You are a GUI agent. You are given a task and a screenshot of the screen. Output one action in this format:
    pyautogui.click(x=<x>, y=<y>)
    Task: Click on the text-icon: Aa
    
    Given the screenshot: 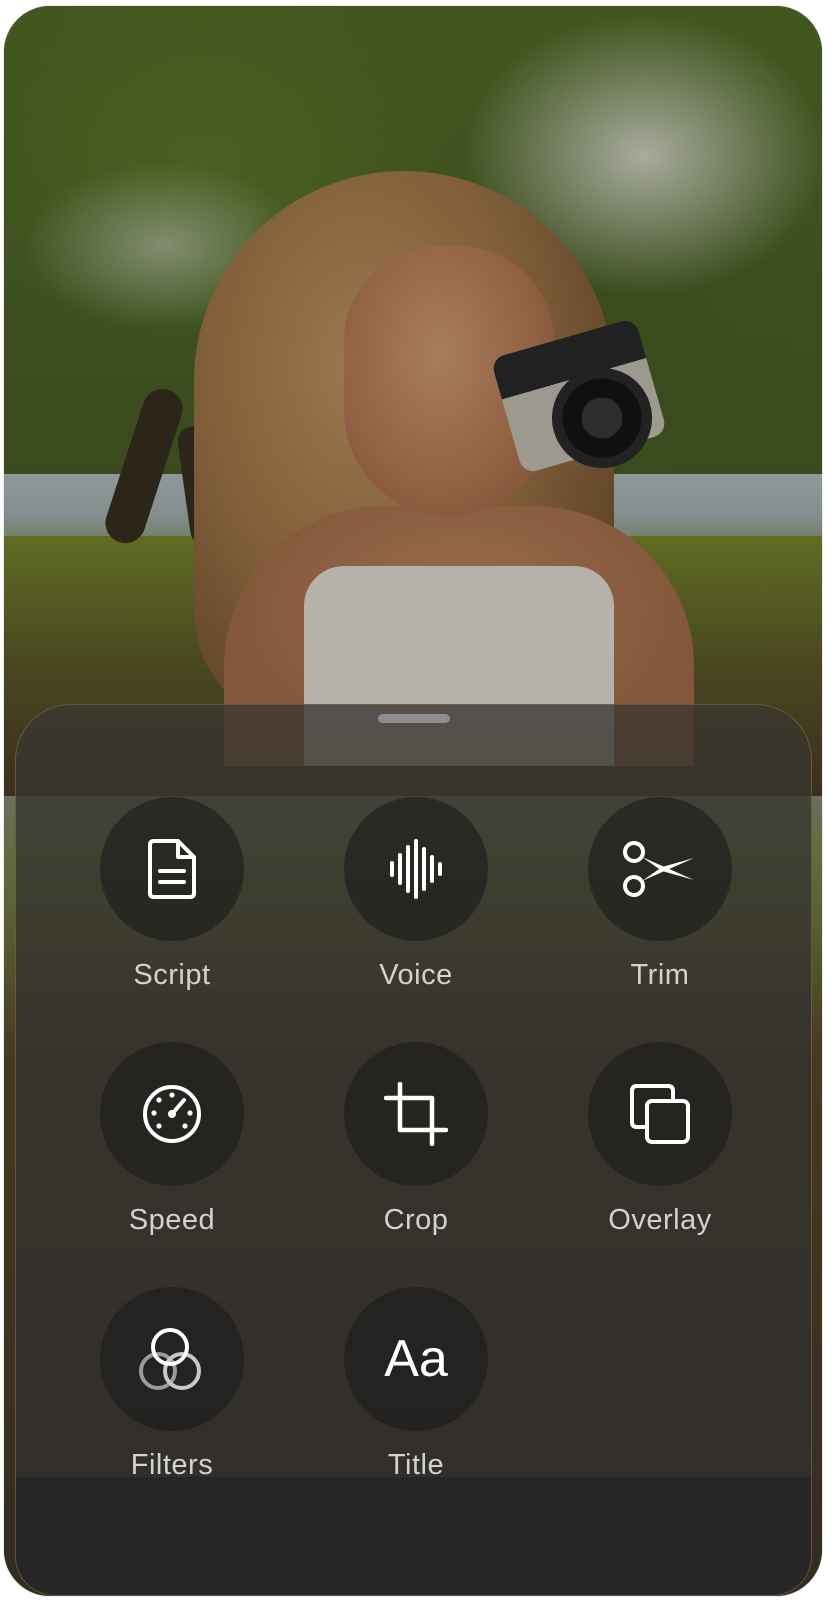 What is the action you would take?
    pyautogui.click(x=416, y=1359)
    